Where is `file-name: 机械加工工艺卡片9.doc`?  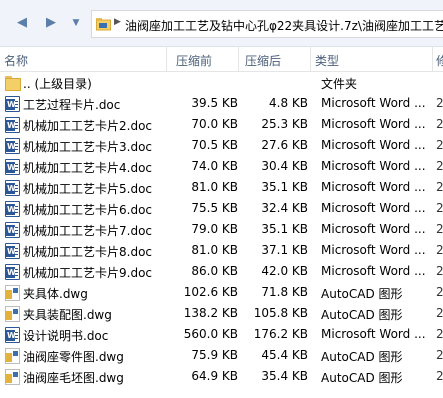 file-name: 机械加工工艺卡片9.doc is located at coordinates (88, 273).